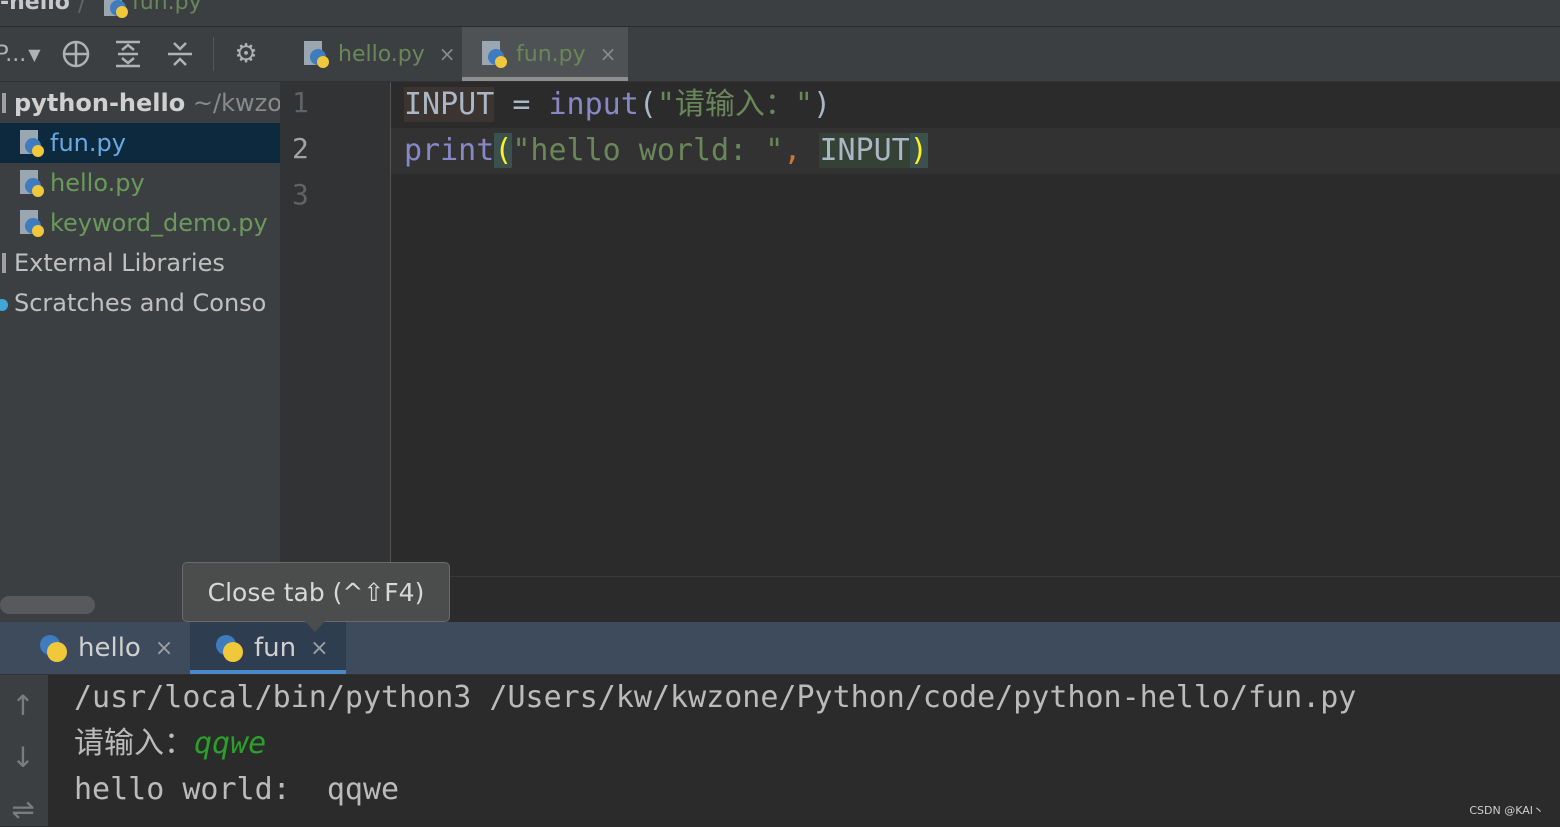  Describe the element at coordinates (23, 758) in the screenshot. I see `arrow-down-icon: ↓` at that location.